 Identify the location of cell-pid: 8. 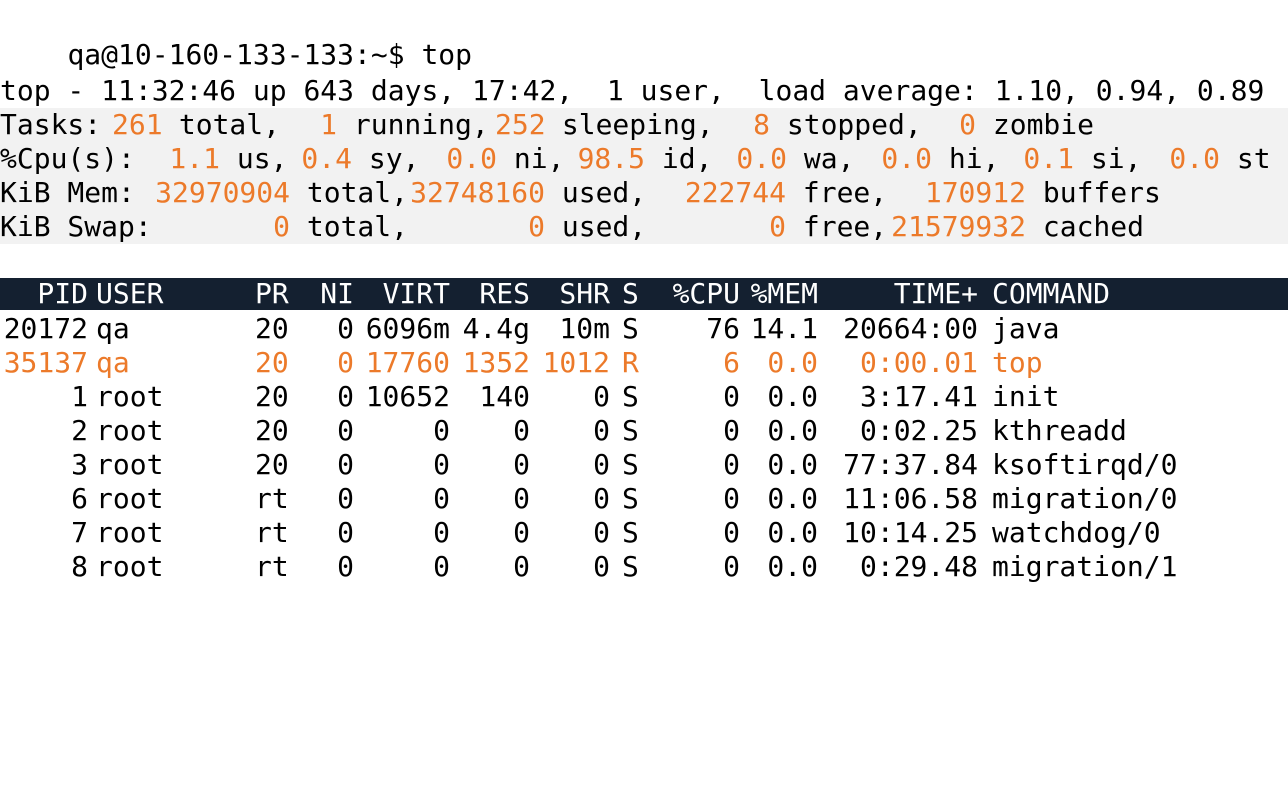
(79, 566).